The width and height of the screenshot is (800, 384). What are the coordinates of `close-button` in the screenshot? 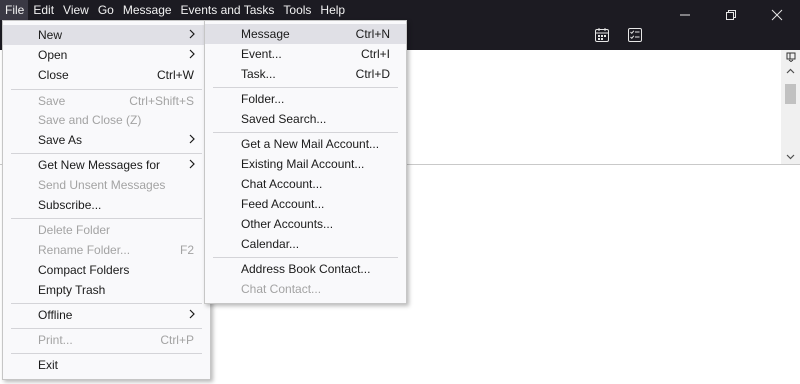 It's located at (777, 15).